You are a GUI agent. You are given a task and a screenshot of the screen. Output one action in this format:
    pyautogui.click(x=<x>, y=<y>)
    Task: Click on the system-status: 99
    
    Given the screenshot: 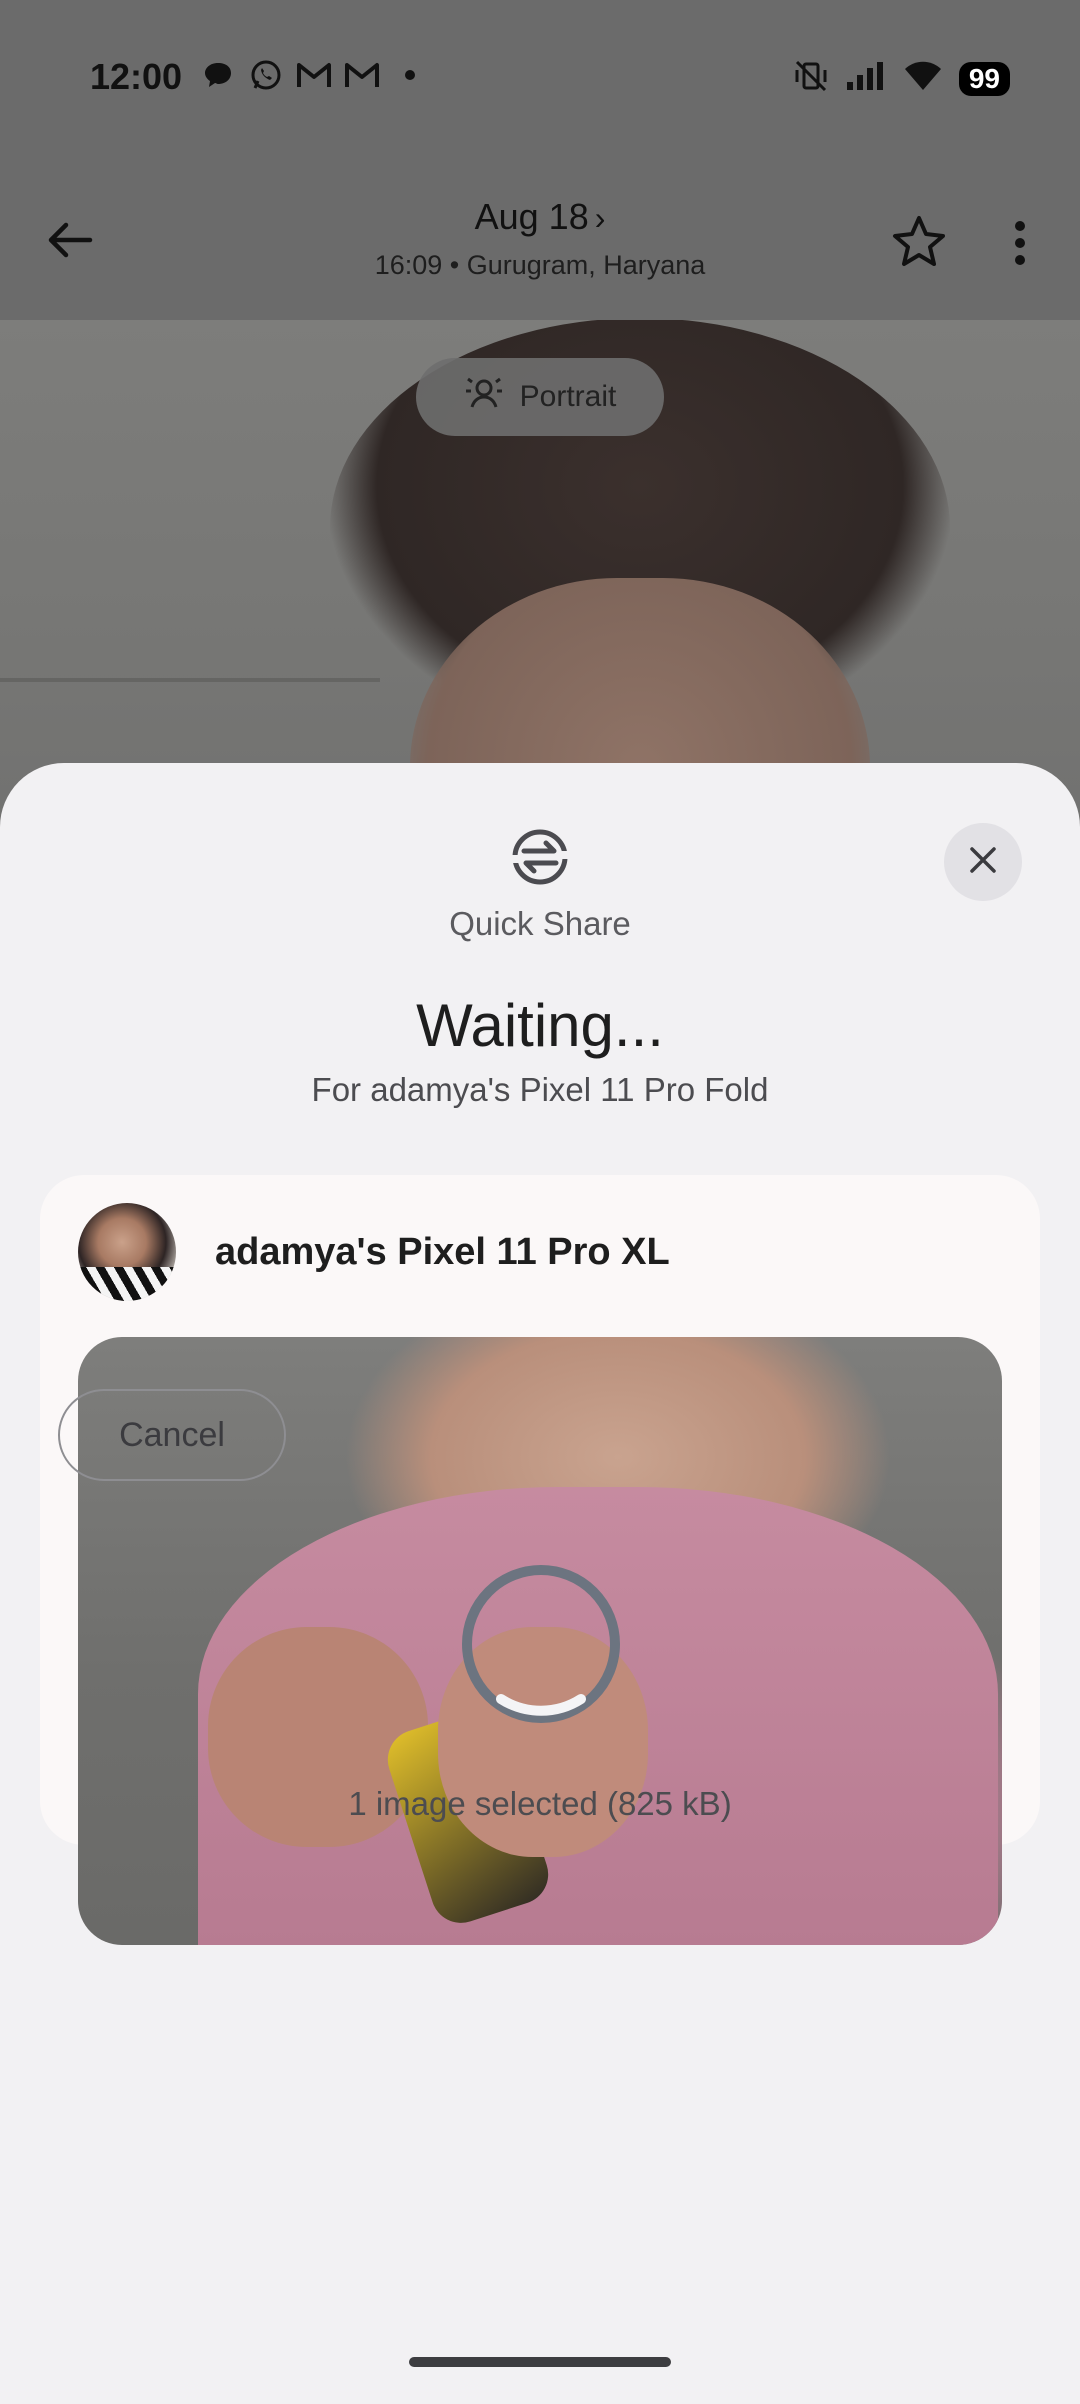 What is the action you would take?
    pyautogui.click(x=901, y=78)
    